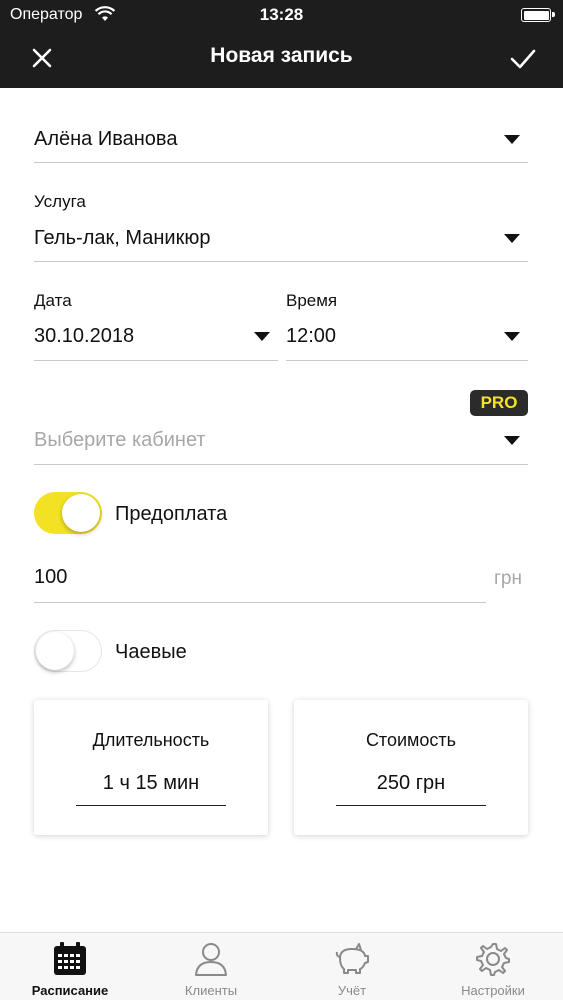 The width and height of the screenshot is (563, 1000). Describe the element at coordinates (84, 336) in the screenshot. I see `date-value: 30.10.2018` at that location.